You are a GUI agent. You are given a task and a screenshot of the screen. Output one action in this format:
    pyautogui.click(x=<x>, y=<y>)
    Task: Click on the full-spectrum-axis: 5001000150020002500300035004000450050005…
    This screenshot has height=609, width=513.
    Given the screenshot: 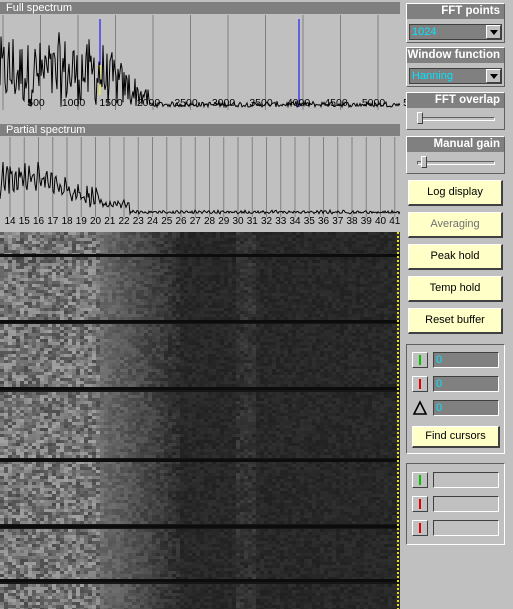 What is the action you would take?
    pyautogui.click(x=207, y=104)
    